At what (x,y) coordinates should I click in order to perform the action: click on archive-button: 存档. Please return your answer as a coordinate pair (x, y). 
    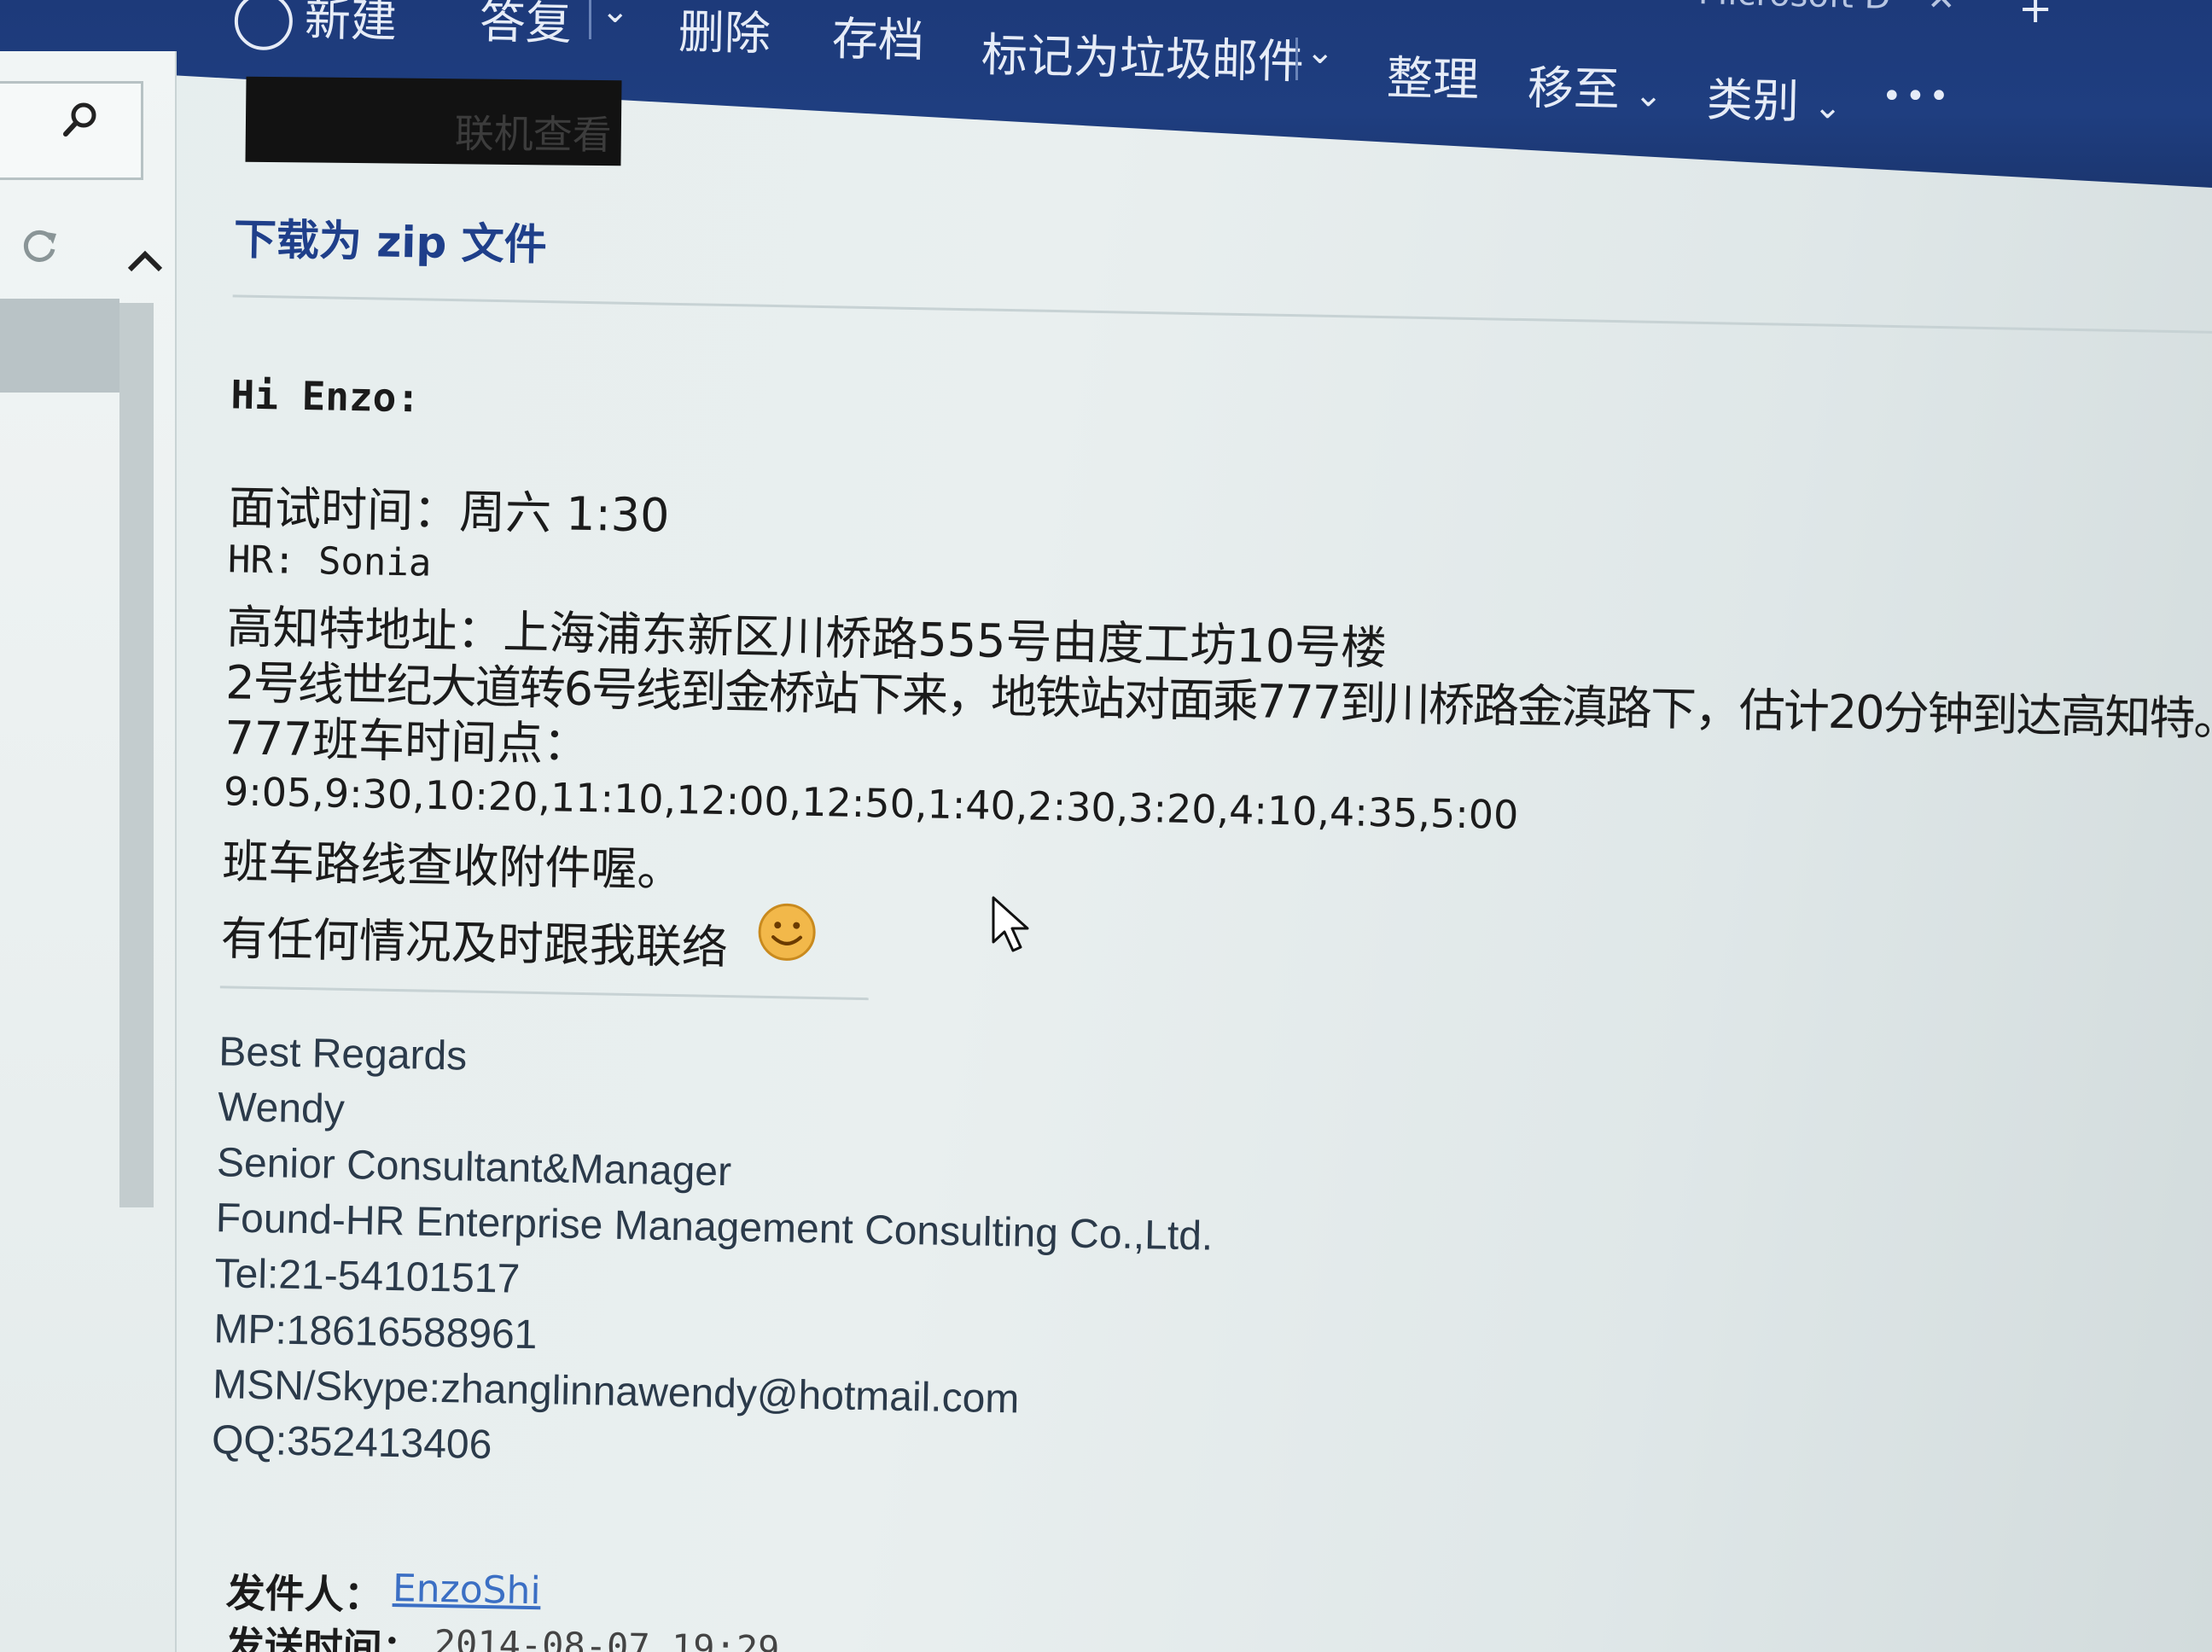
    Looking at the image, I should click on (878, 35).